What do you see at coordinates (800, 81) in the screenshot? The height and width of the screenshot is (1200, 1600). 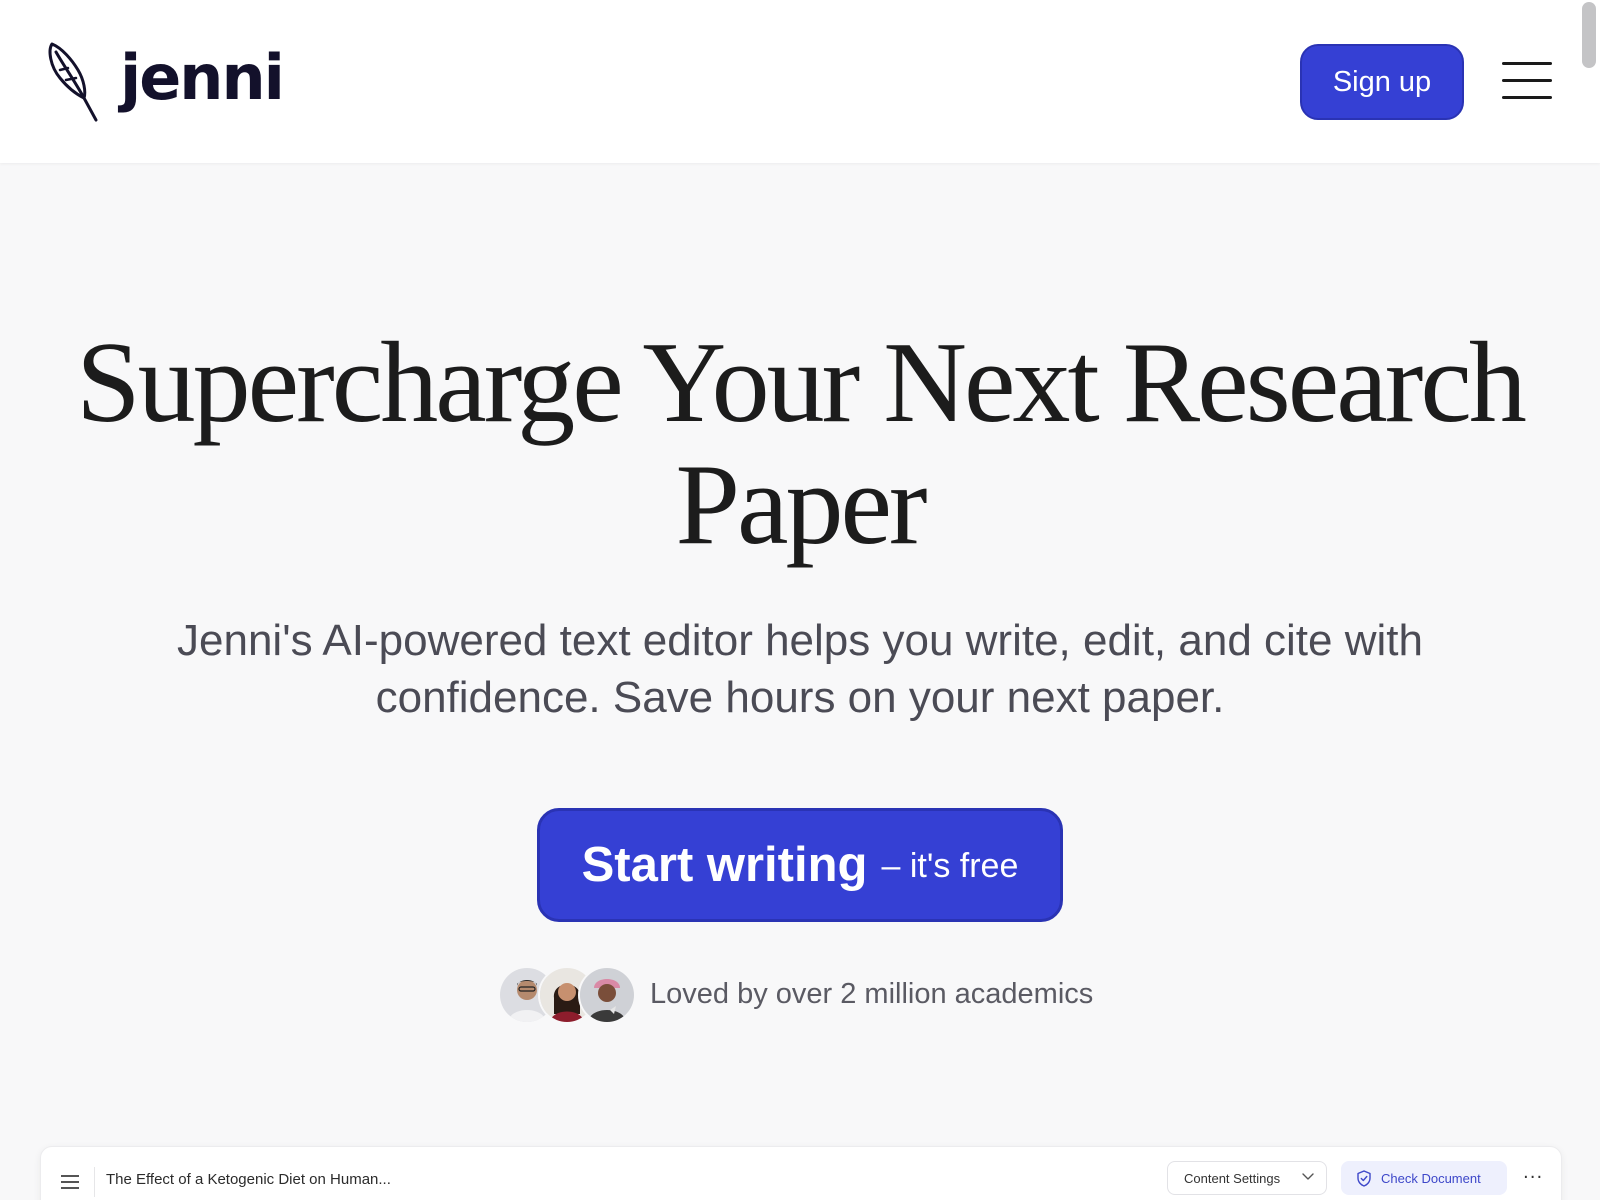 I see `site-header: jenni Sign up` at bounding box center [800, 81].